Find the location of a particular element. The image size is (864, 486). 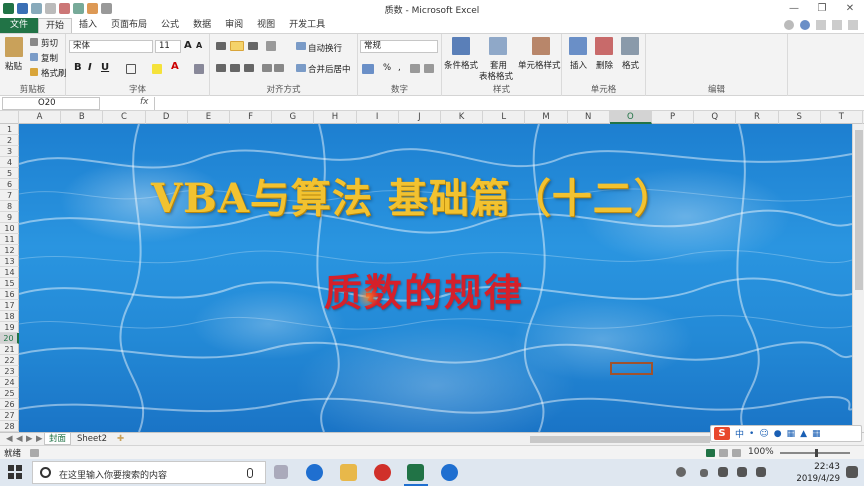

row-header-8: 8 is located at coordinates (9, 206).